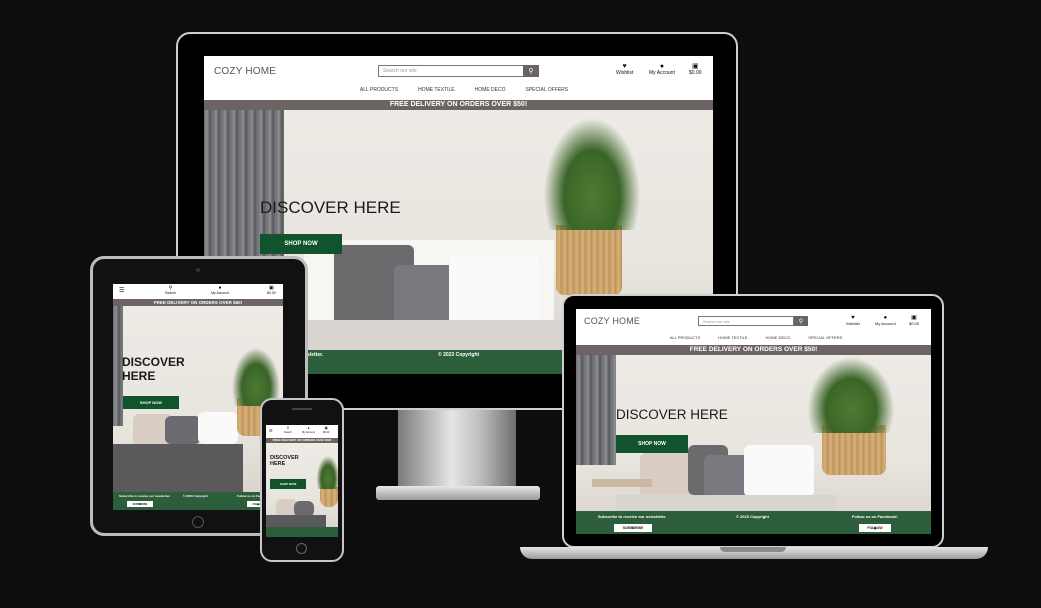 This screenshot has width=1041, height=608. Describe the element at coordinates (458, 493) in the screenshot. I see `monitor-stand` at that location.